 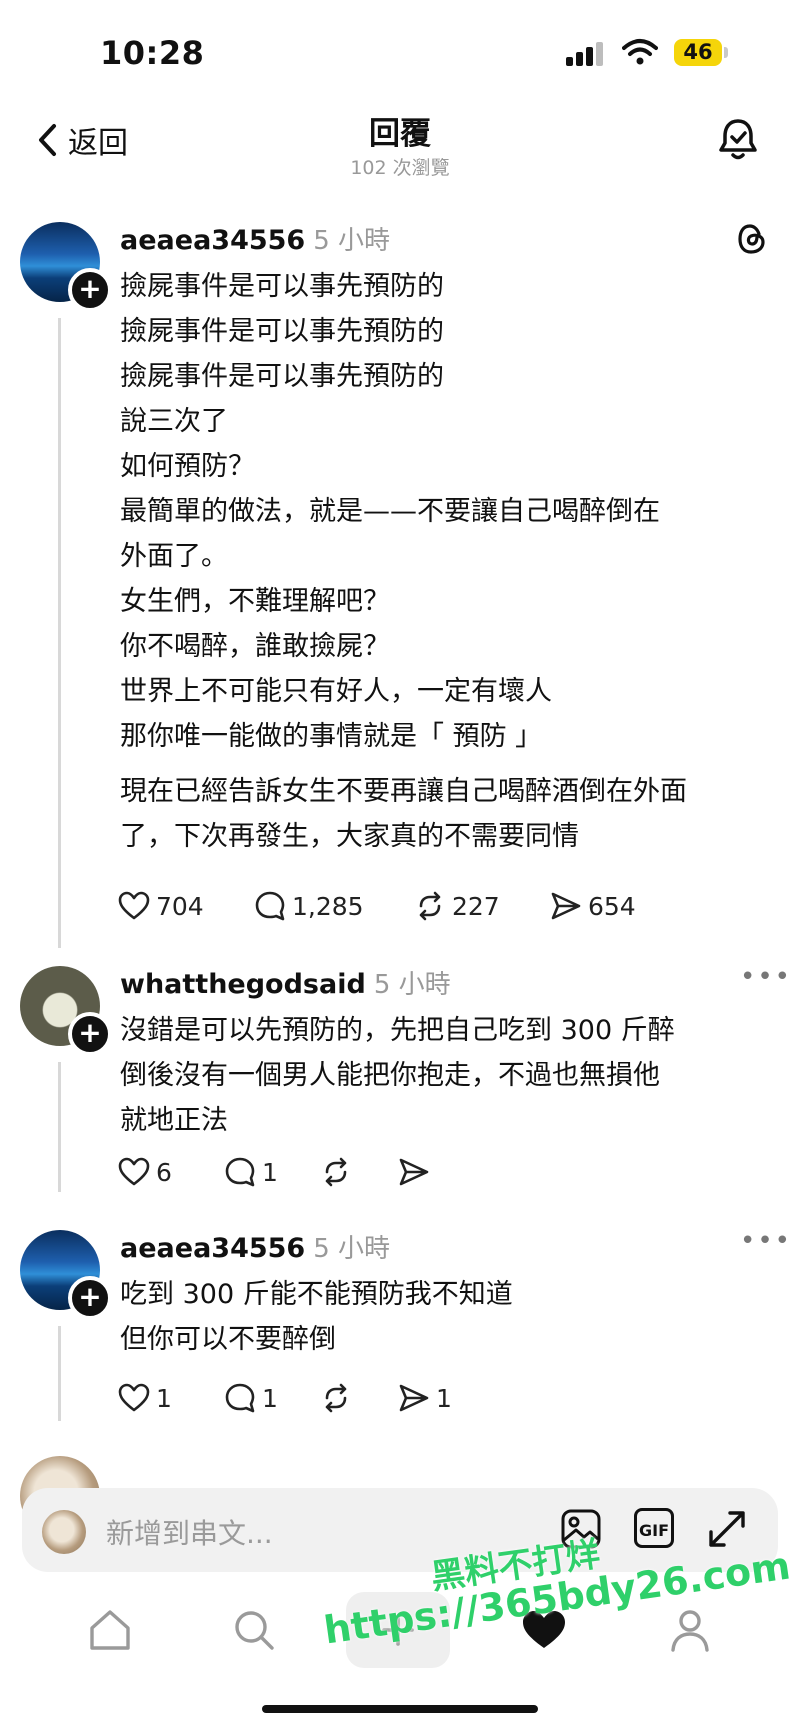 What do you see at coordinates (727, 1529) in the screenshot?
I see `expand-icon` at bounding box center [727, 1529].